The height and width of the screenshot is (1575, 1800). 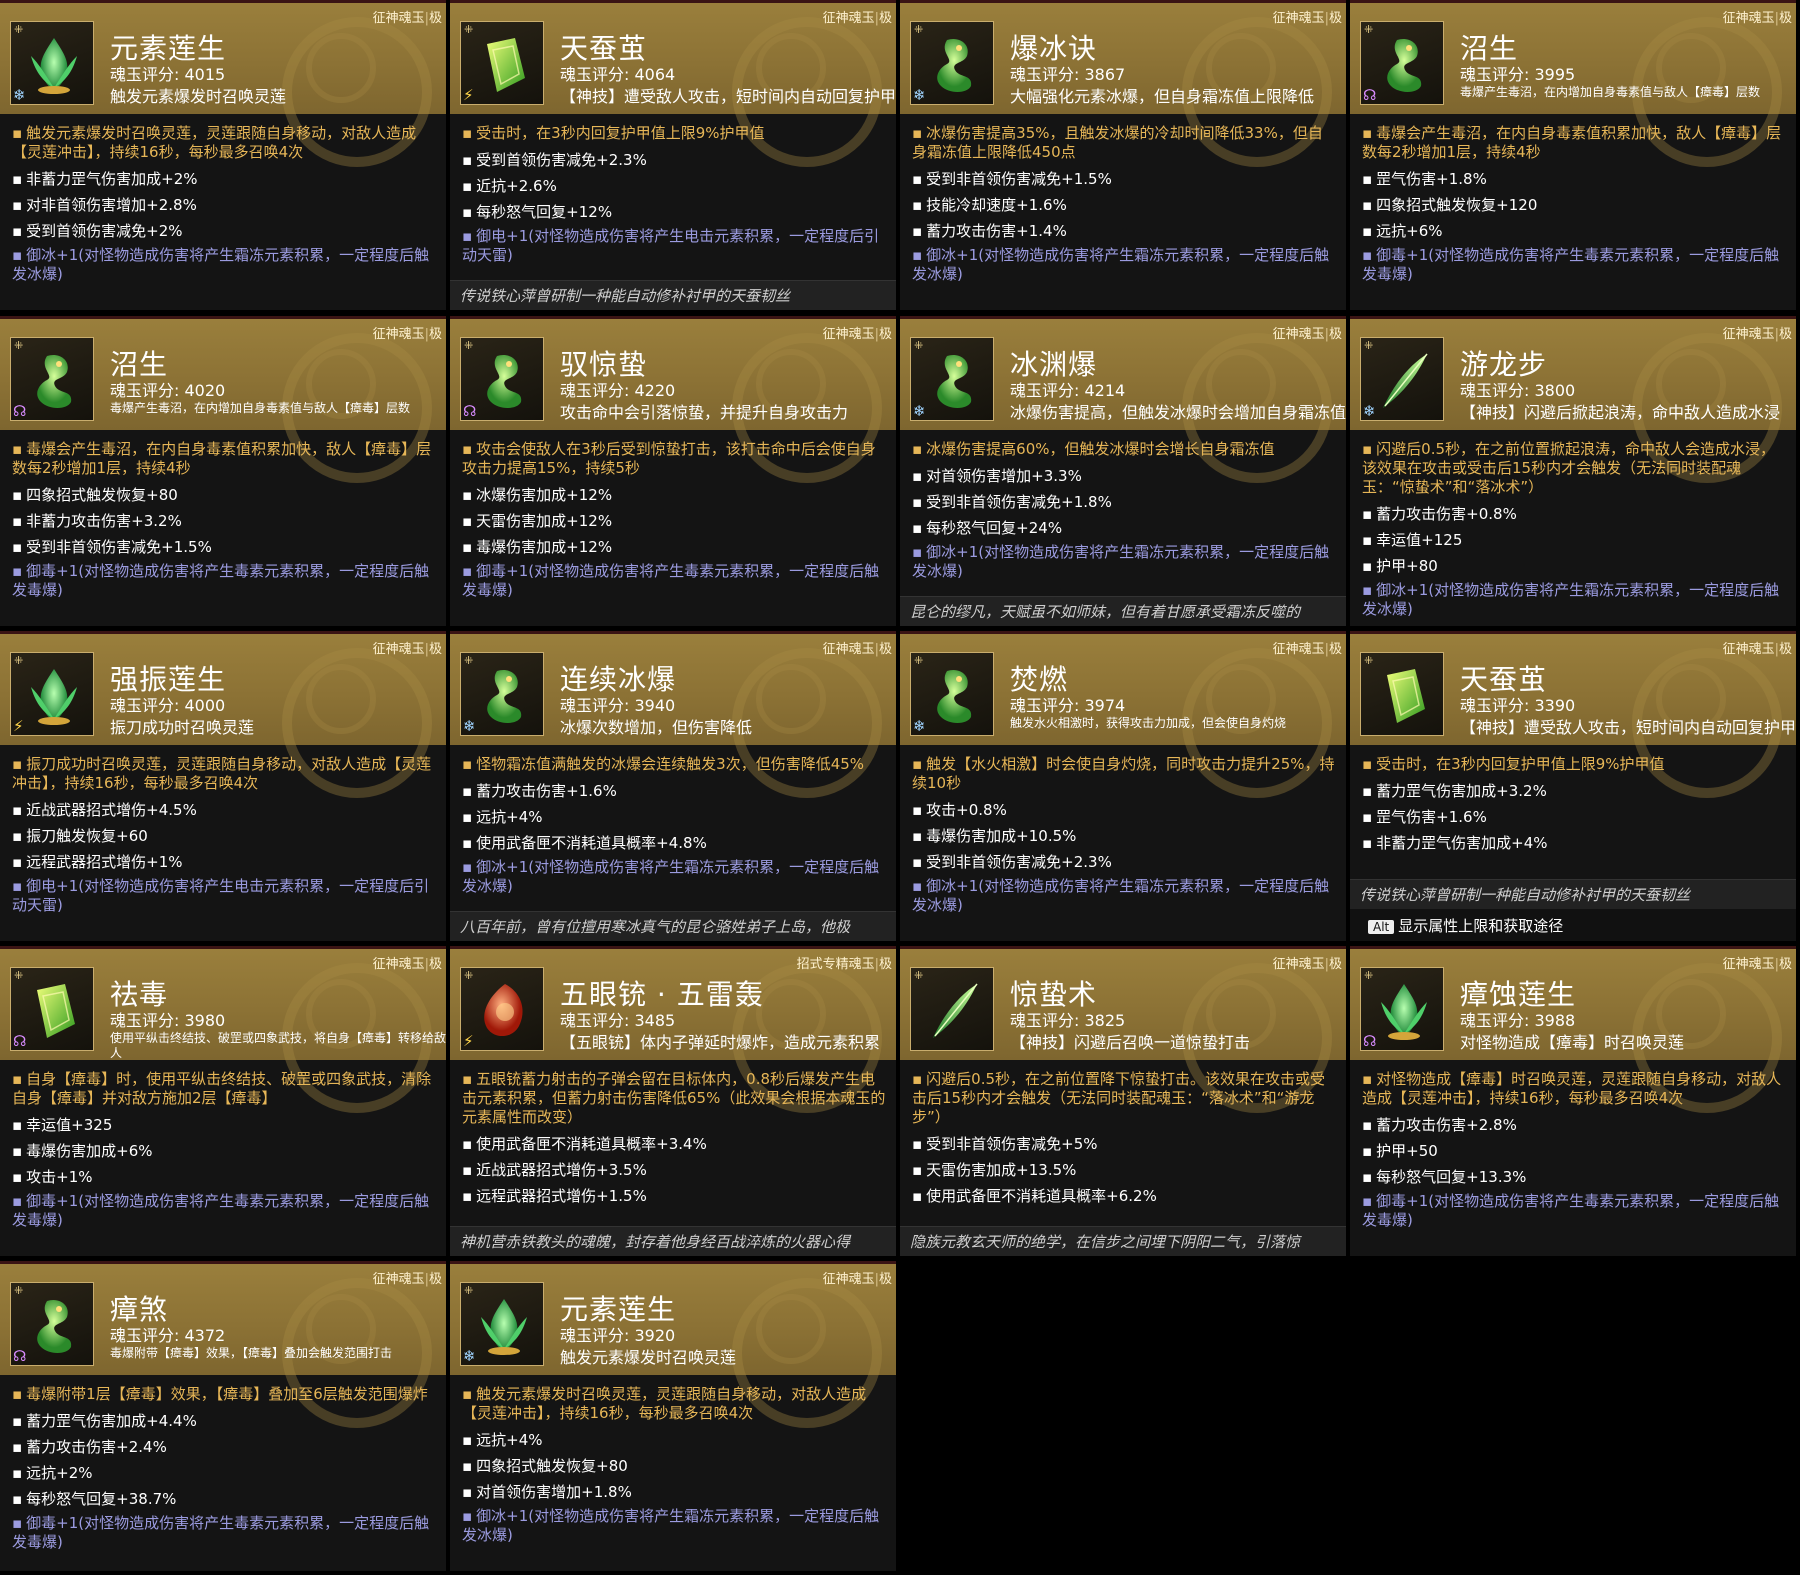 I want to click on alt-hint-text: 显示属性上限和获取途径, so click(x=1481, y=926).